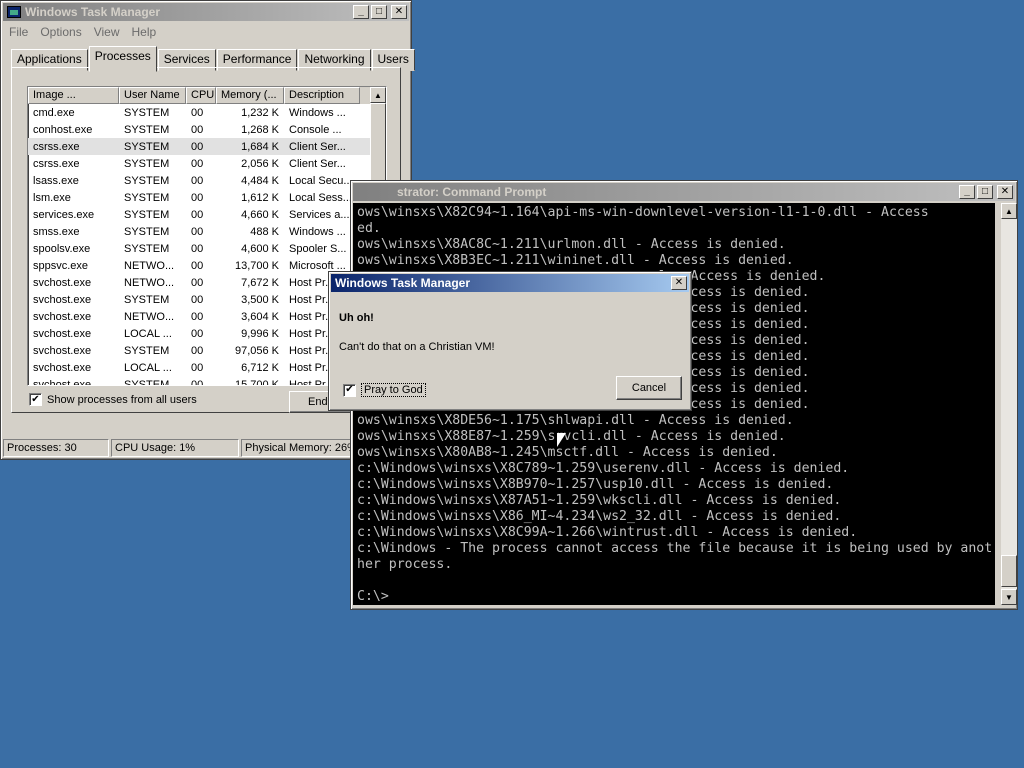  Describe the element at coordinates (405, 564) in the screenshot. I see `console-line: her process.` at that location.